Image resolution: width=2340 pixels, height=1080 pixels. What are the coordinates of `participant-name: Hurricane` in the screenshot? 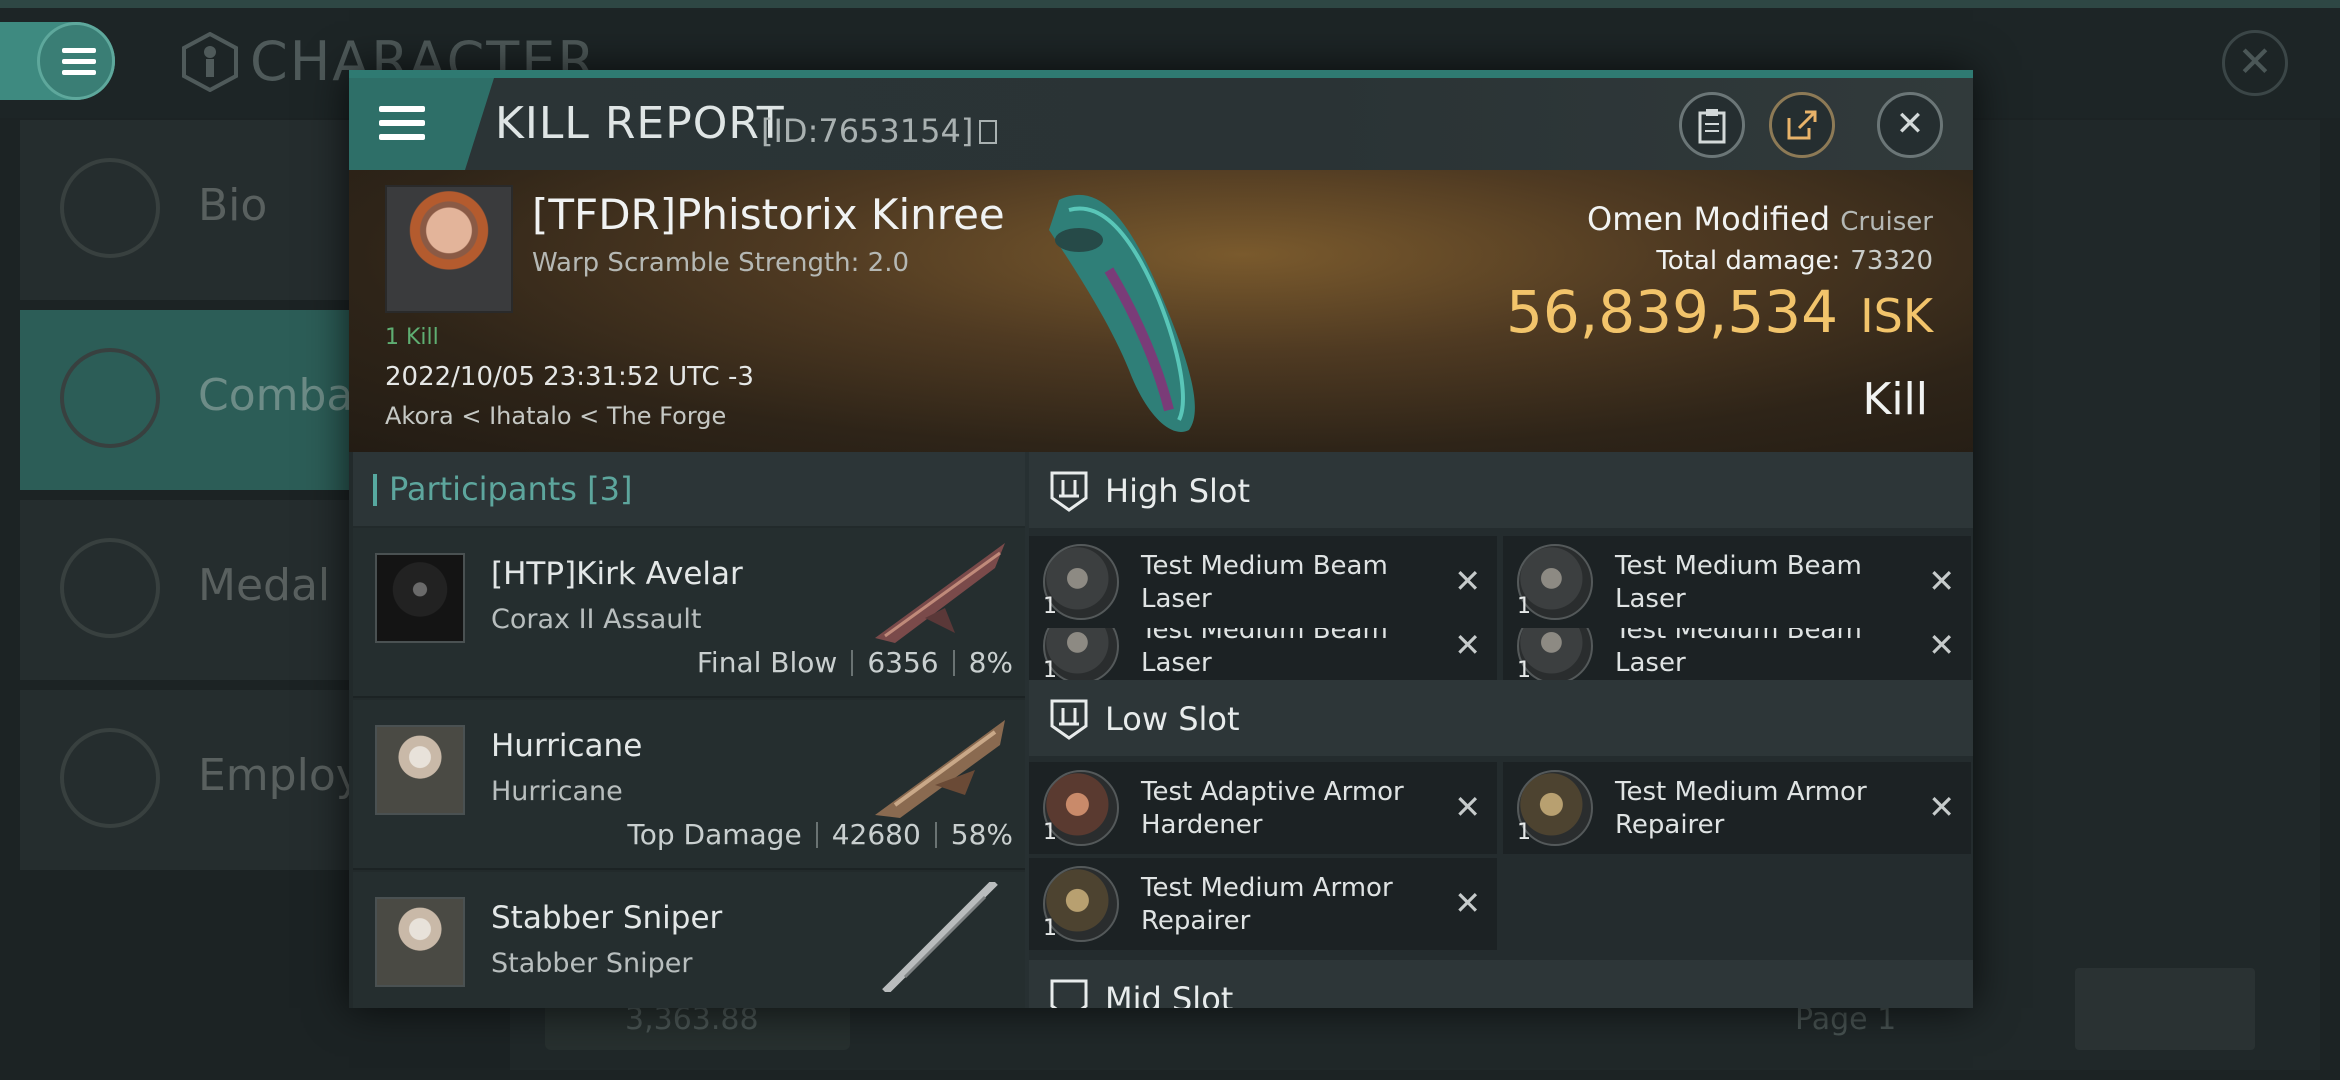 It's located at (567, 746).